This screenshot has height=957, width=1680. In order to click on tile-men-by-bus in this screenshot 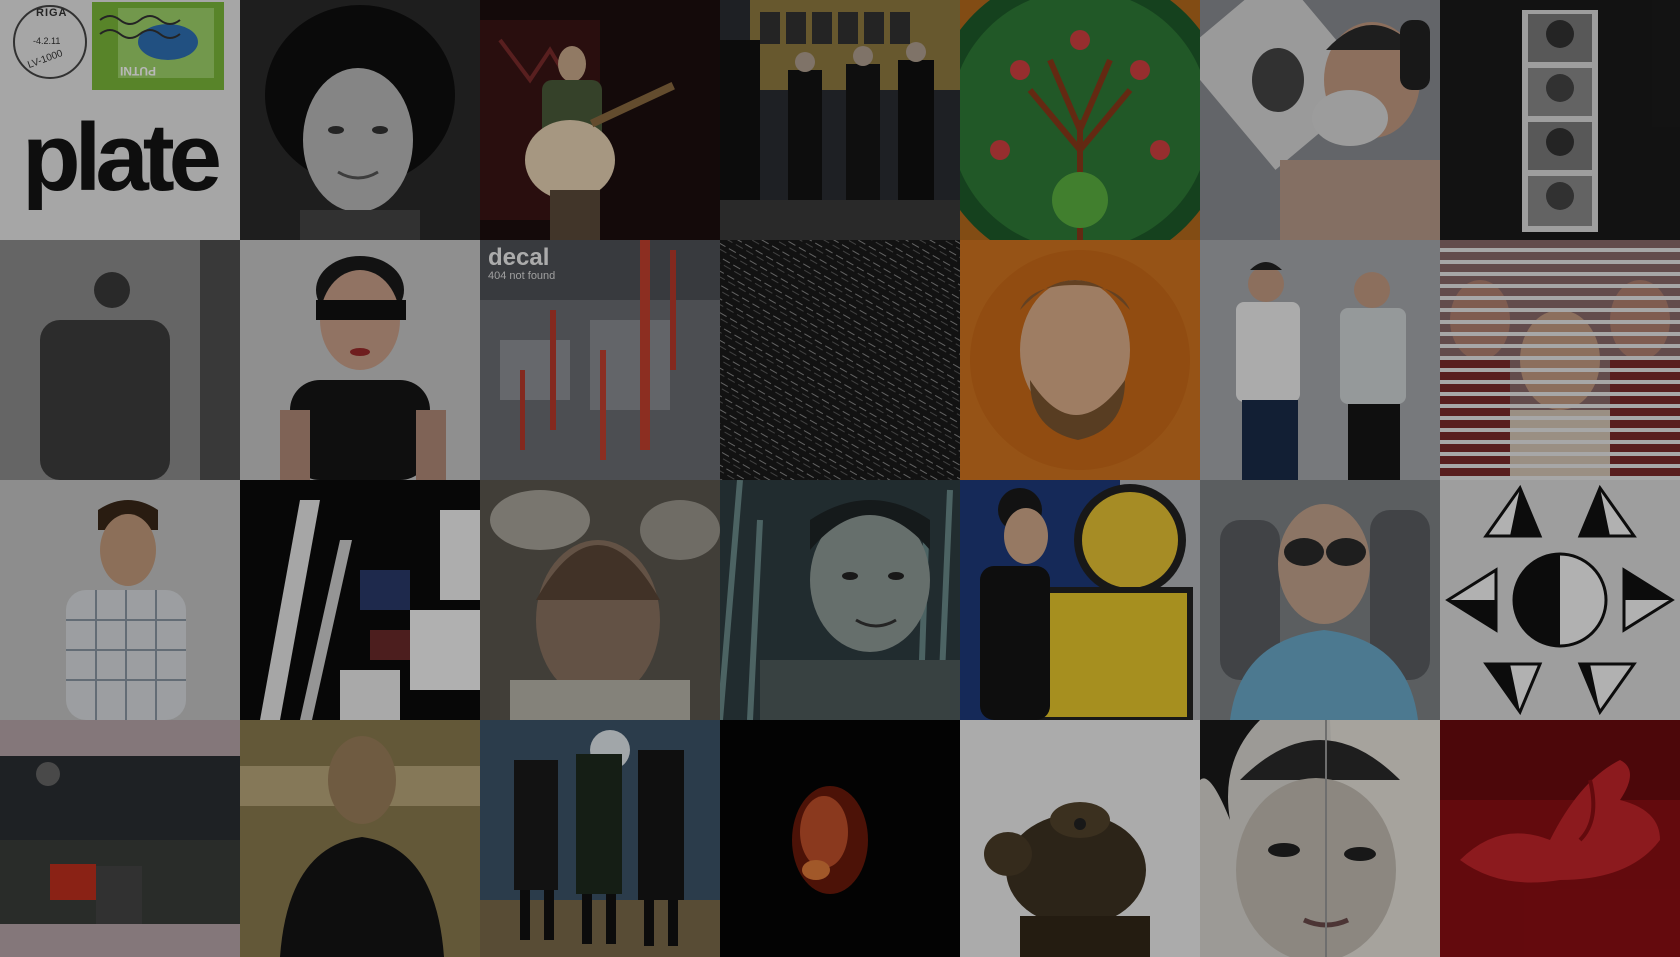, I will do `click(840, 120)`.